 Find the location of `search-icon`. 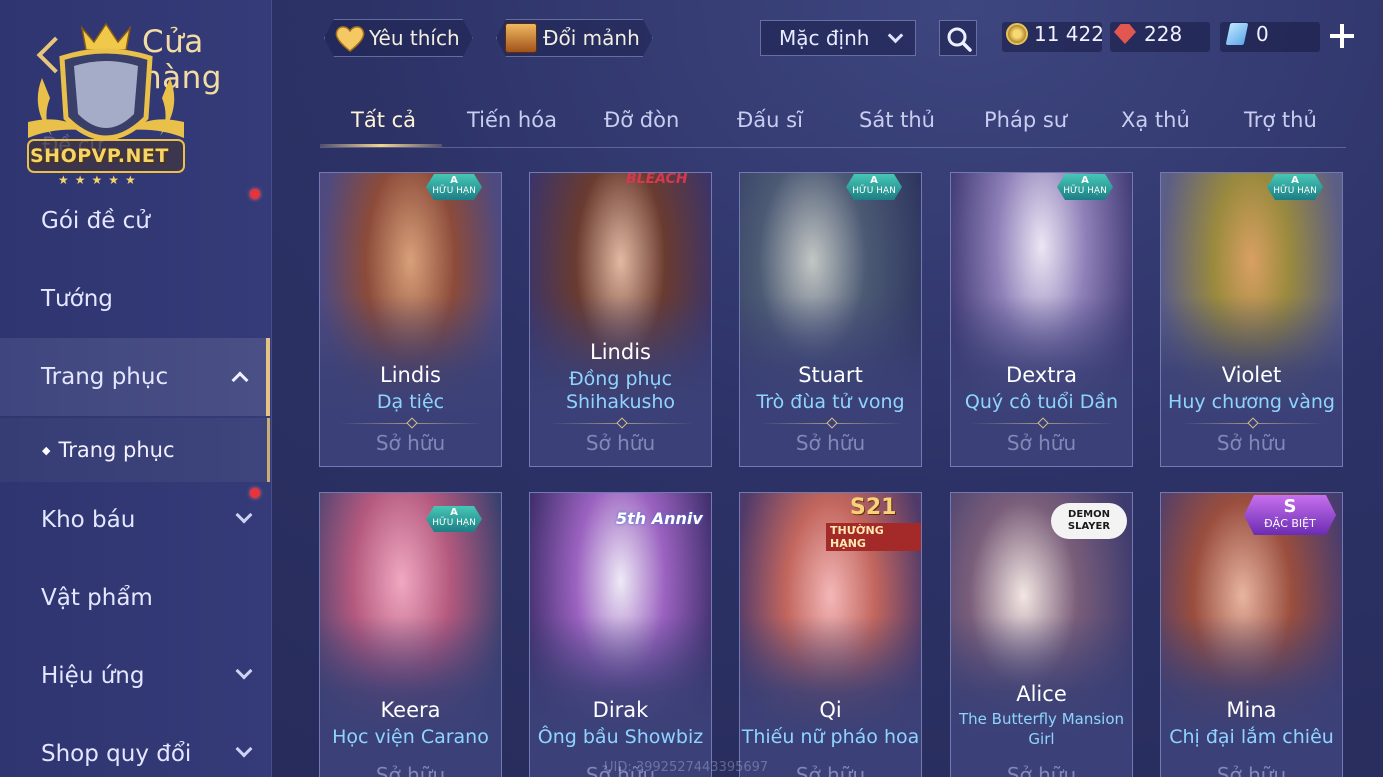

search-icon is located at coordinates (959, 39).